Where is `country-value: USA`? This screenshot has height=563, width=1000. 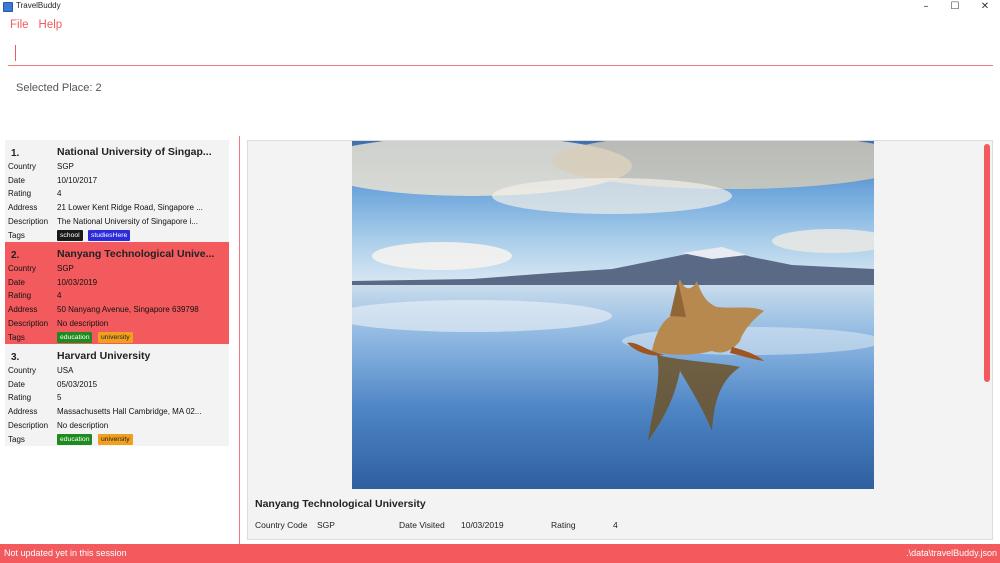
country-value: USA is located at coordinates (65, 370).